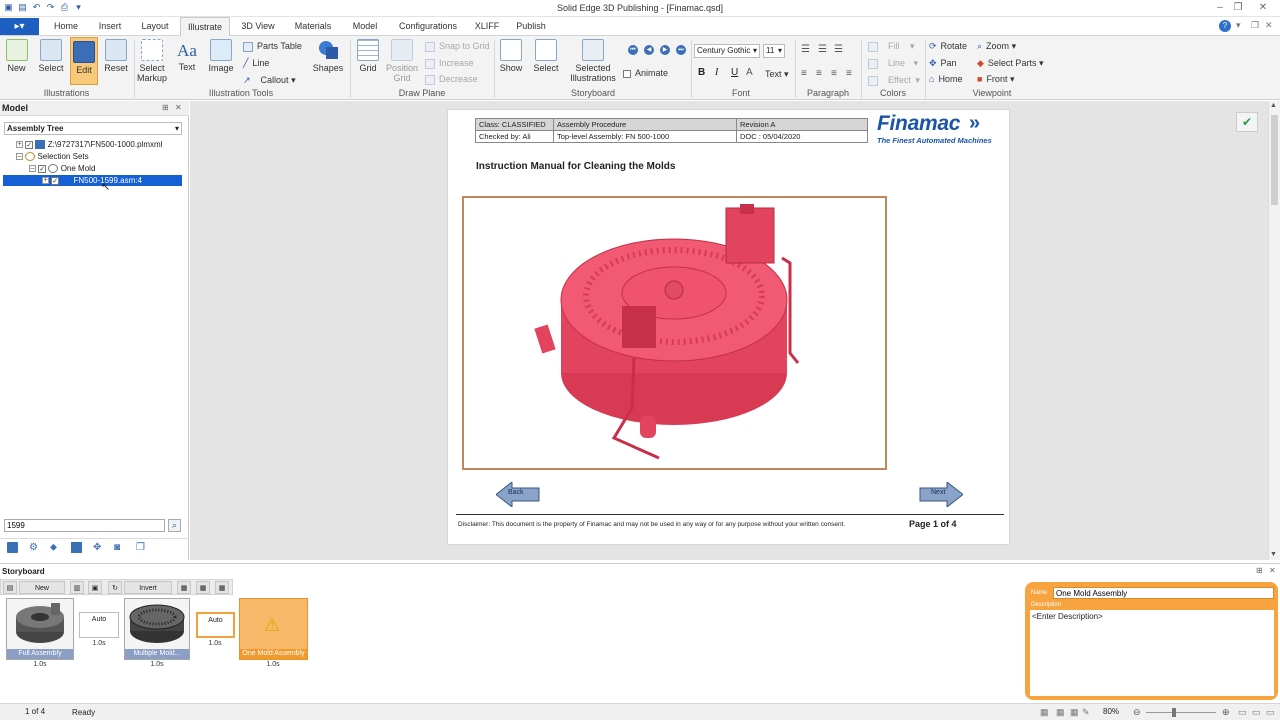 The height and width of the screenshot is (720, 1280). I want to click on zoom-slider-thumb, so click(1174, 712).